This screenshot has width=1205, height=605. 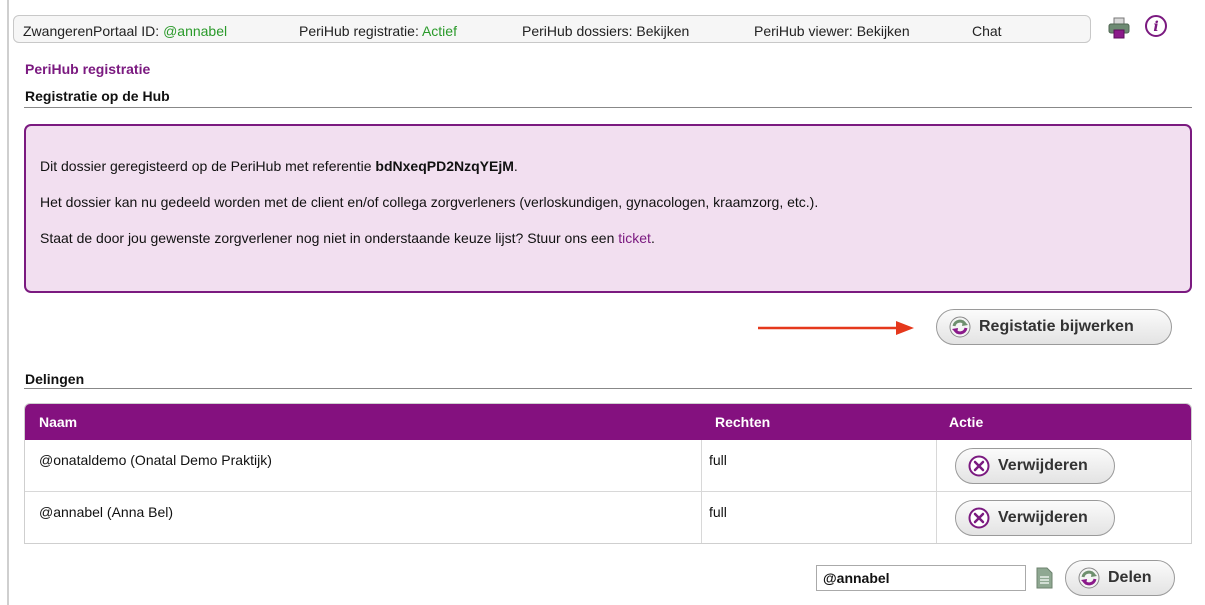 I want to click on info-icon: i, so click(x=1156, y=26).